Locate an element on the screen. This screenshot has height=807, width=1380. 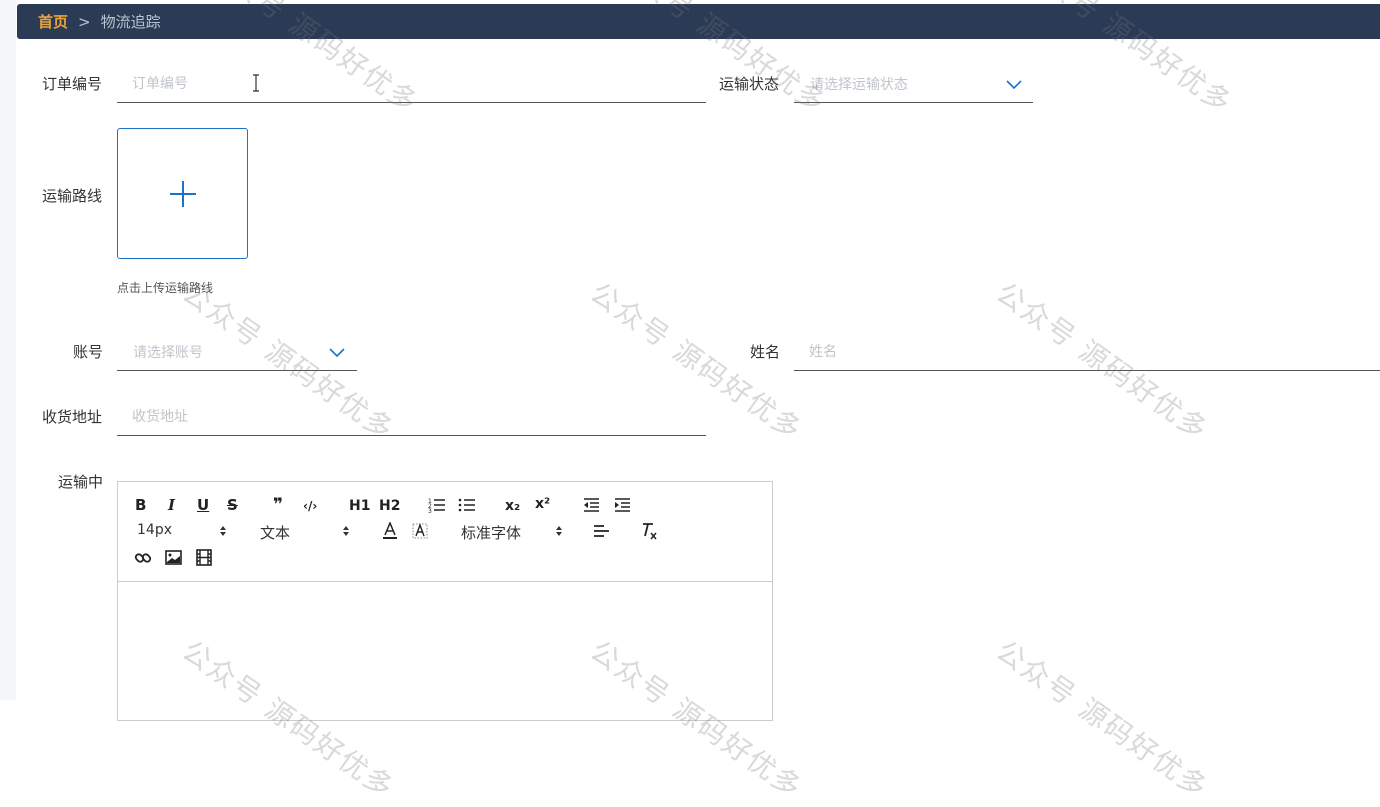
blockquote-button: ❞ is located at coordinates (278, 505).